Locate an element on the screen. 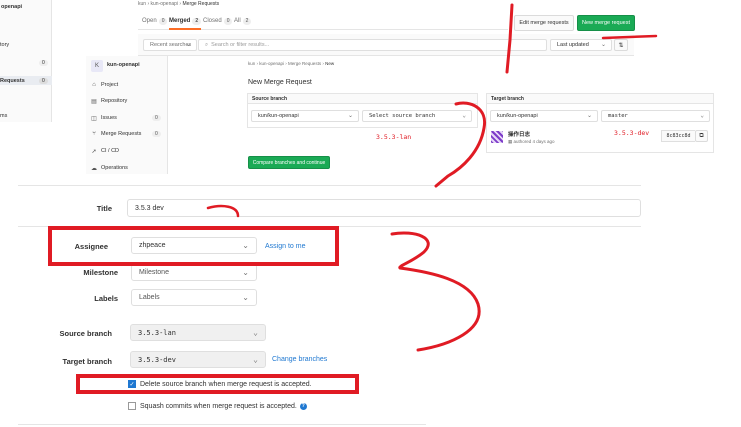  annotation-underline-stroke is located at coordinates (629, 37).